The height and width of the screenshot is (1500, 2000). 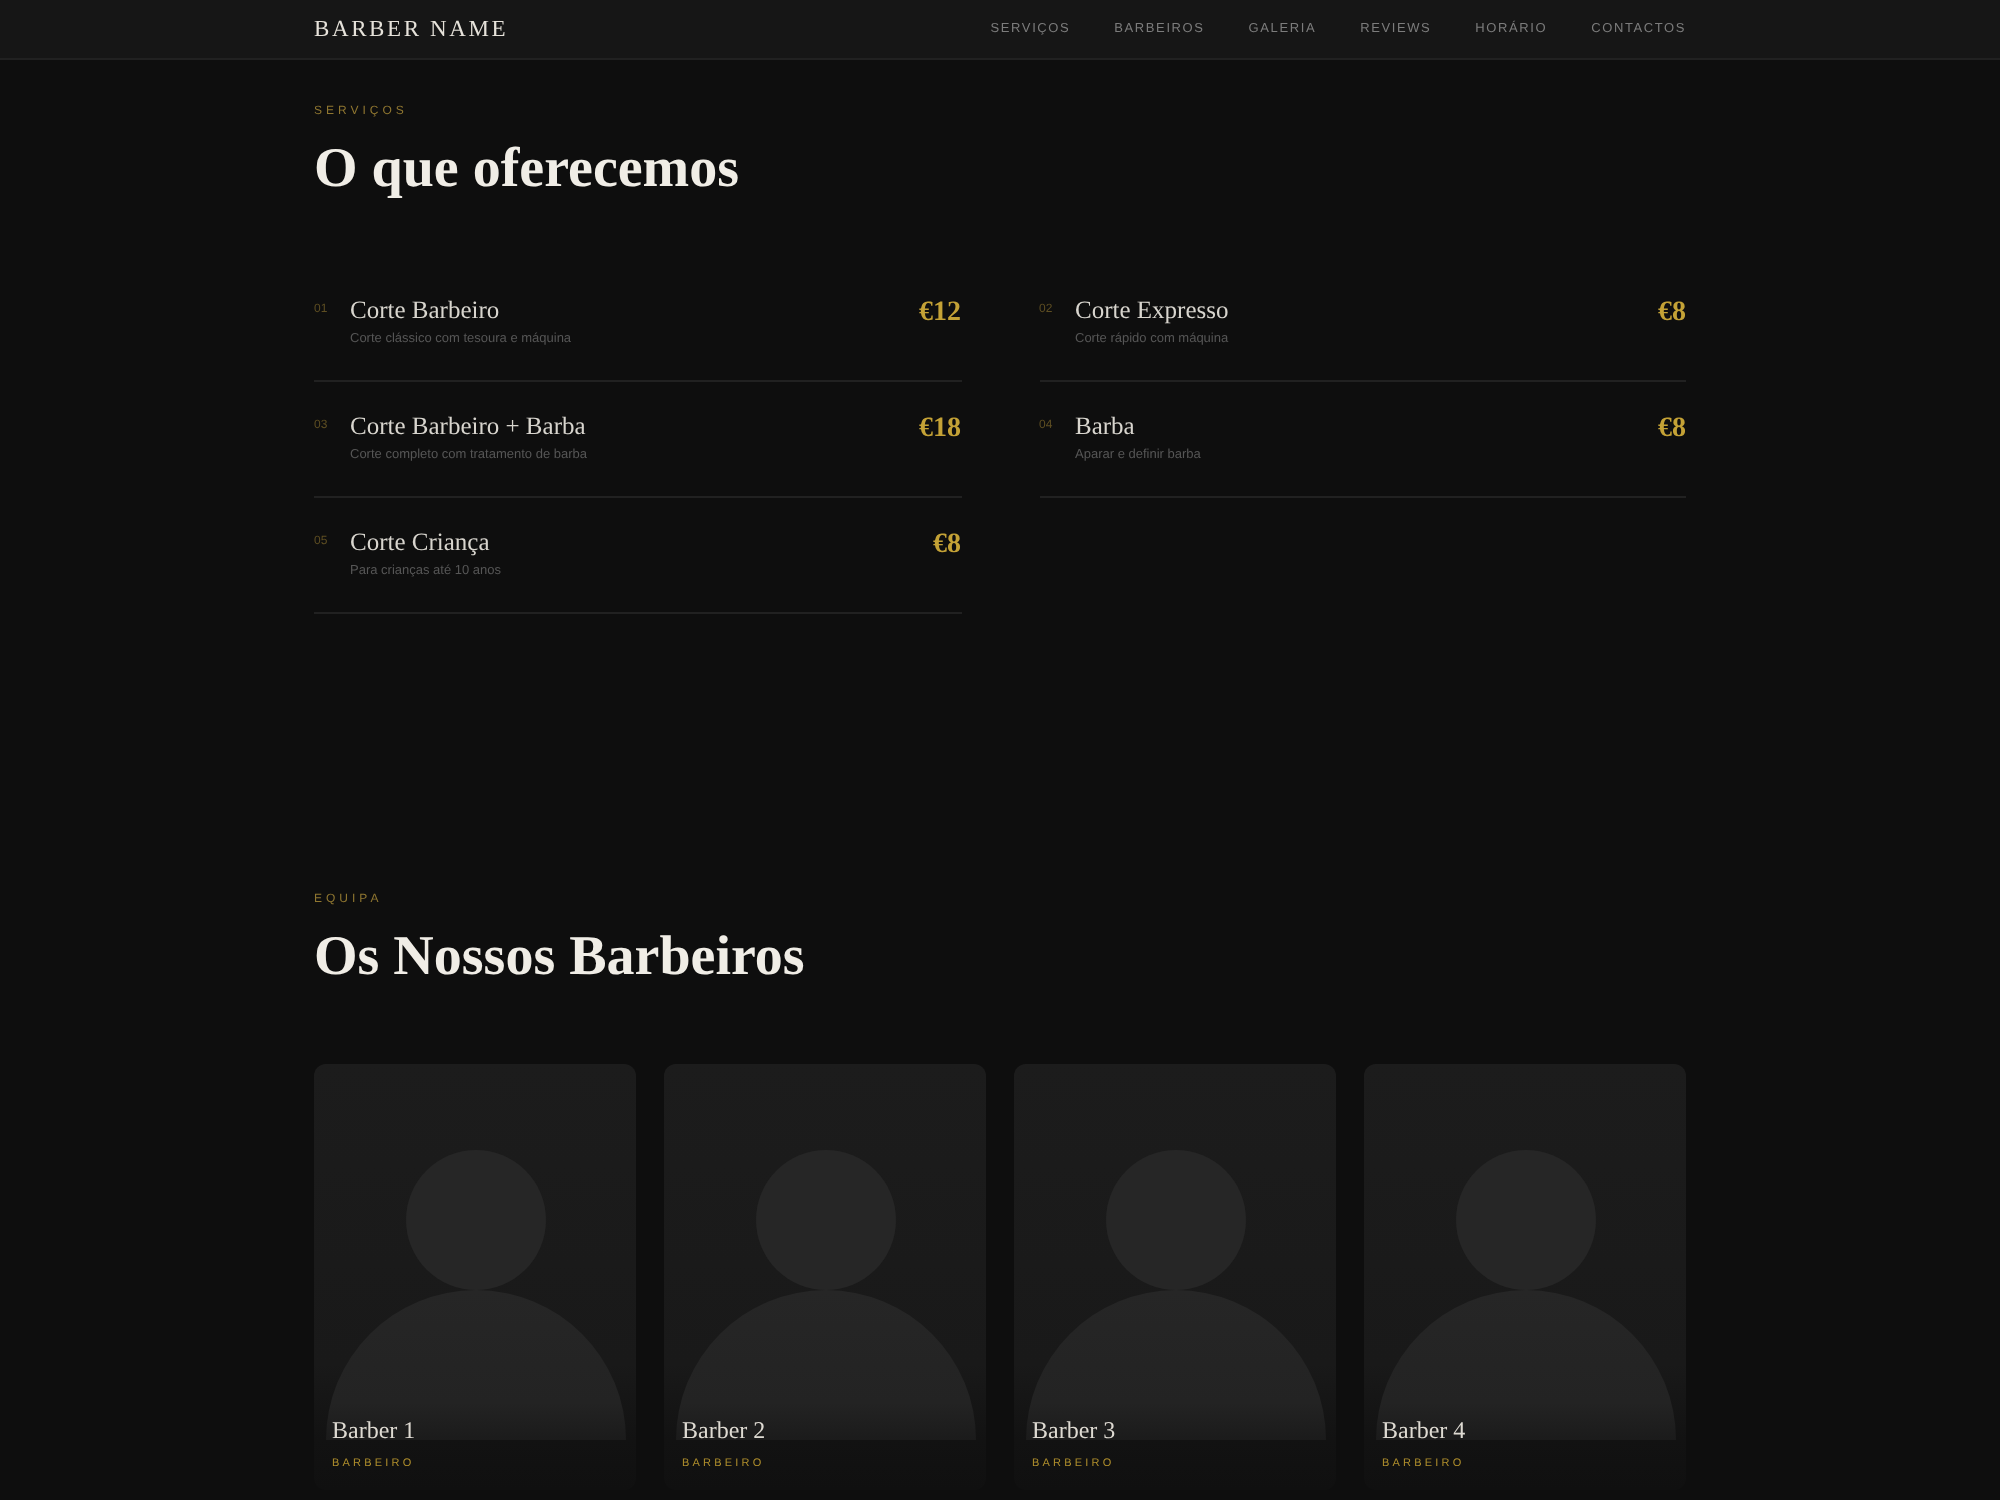 I want to click on service-name: Corte Barbeiro + Barba, so click(x=469, y=427).